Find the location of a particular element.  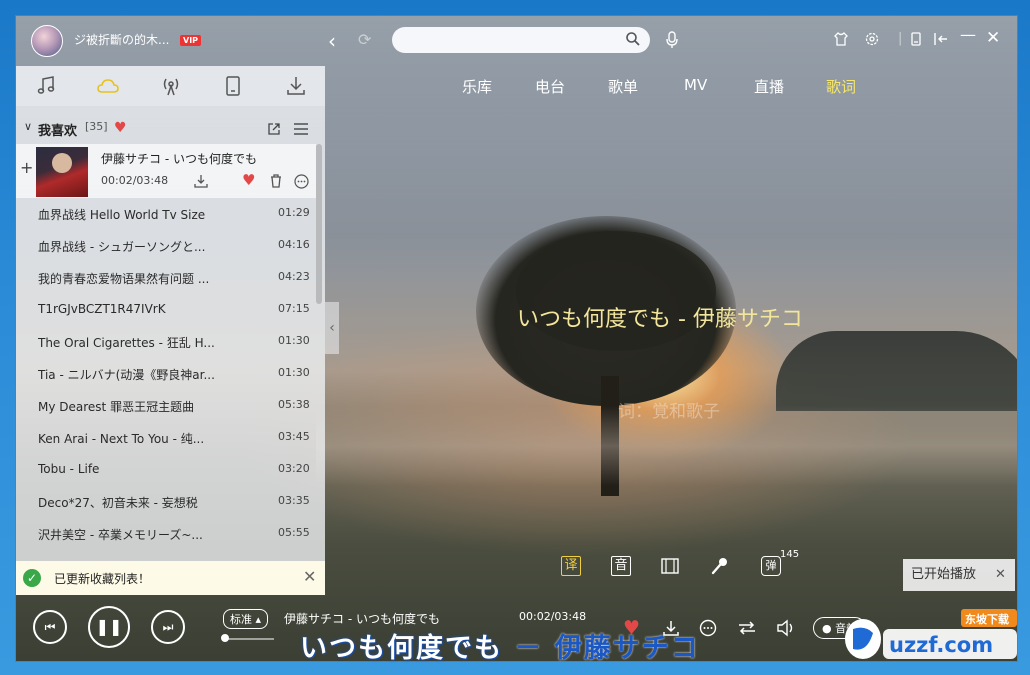

chevron-down-icon: ∨ is located at coordinates (28, 126).